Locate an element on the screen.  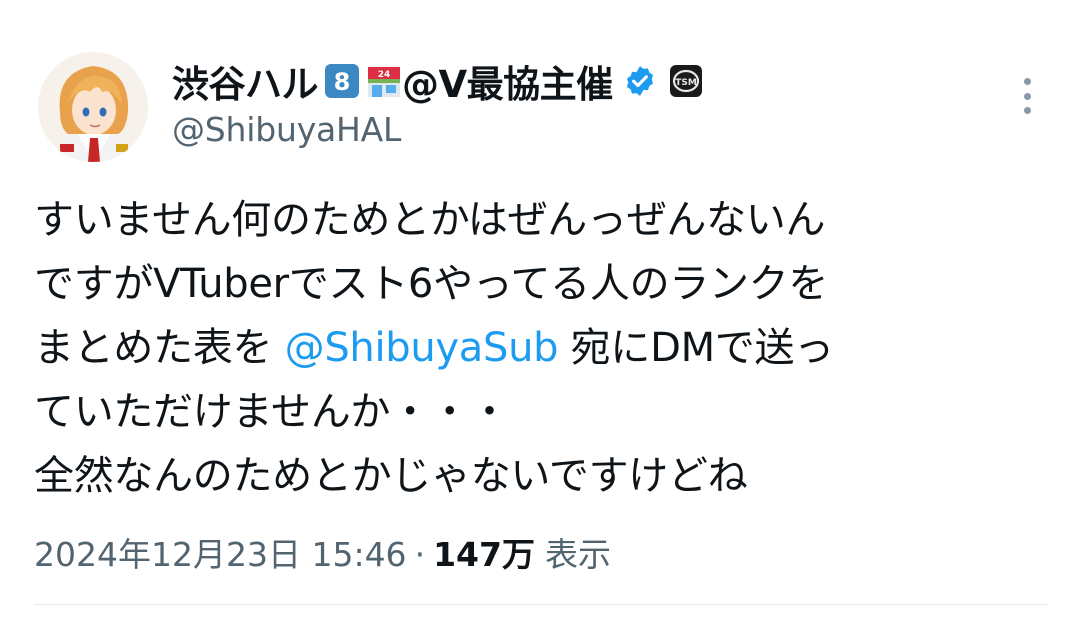
keycap-number: 8 is located at coordinates (342, 82).